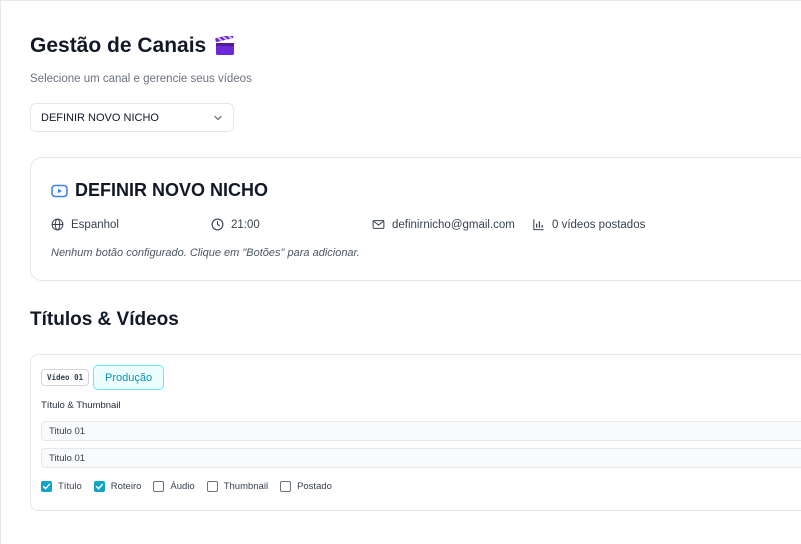  Describe the element at coordinates (67, 458) in the screenshot. I see `video-thumbnail-value: Titulo 01` at that location.